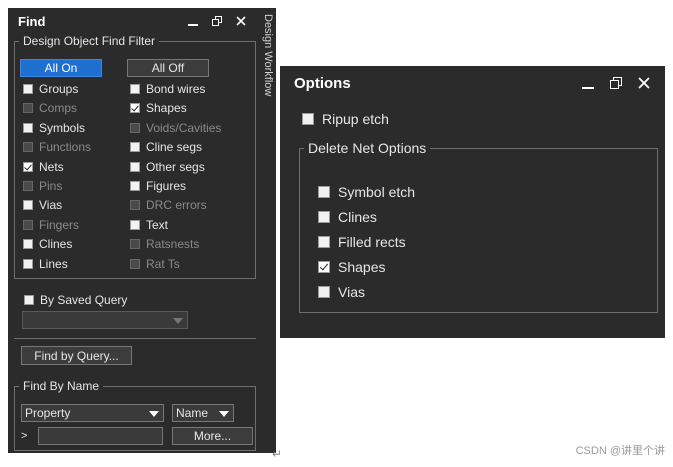 Image resolution: width=673 pixels, height=467 pixels. What do you see at coordinates (61, 68) in the screenshot?
I see `all-on-button: All On` at bounding box center [61, 68].